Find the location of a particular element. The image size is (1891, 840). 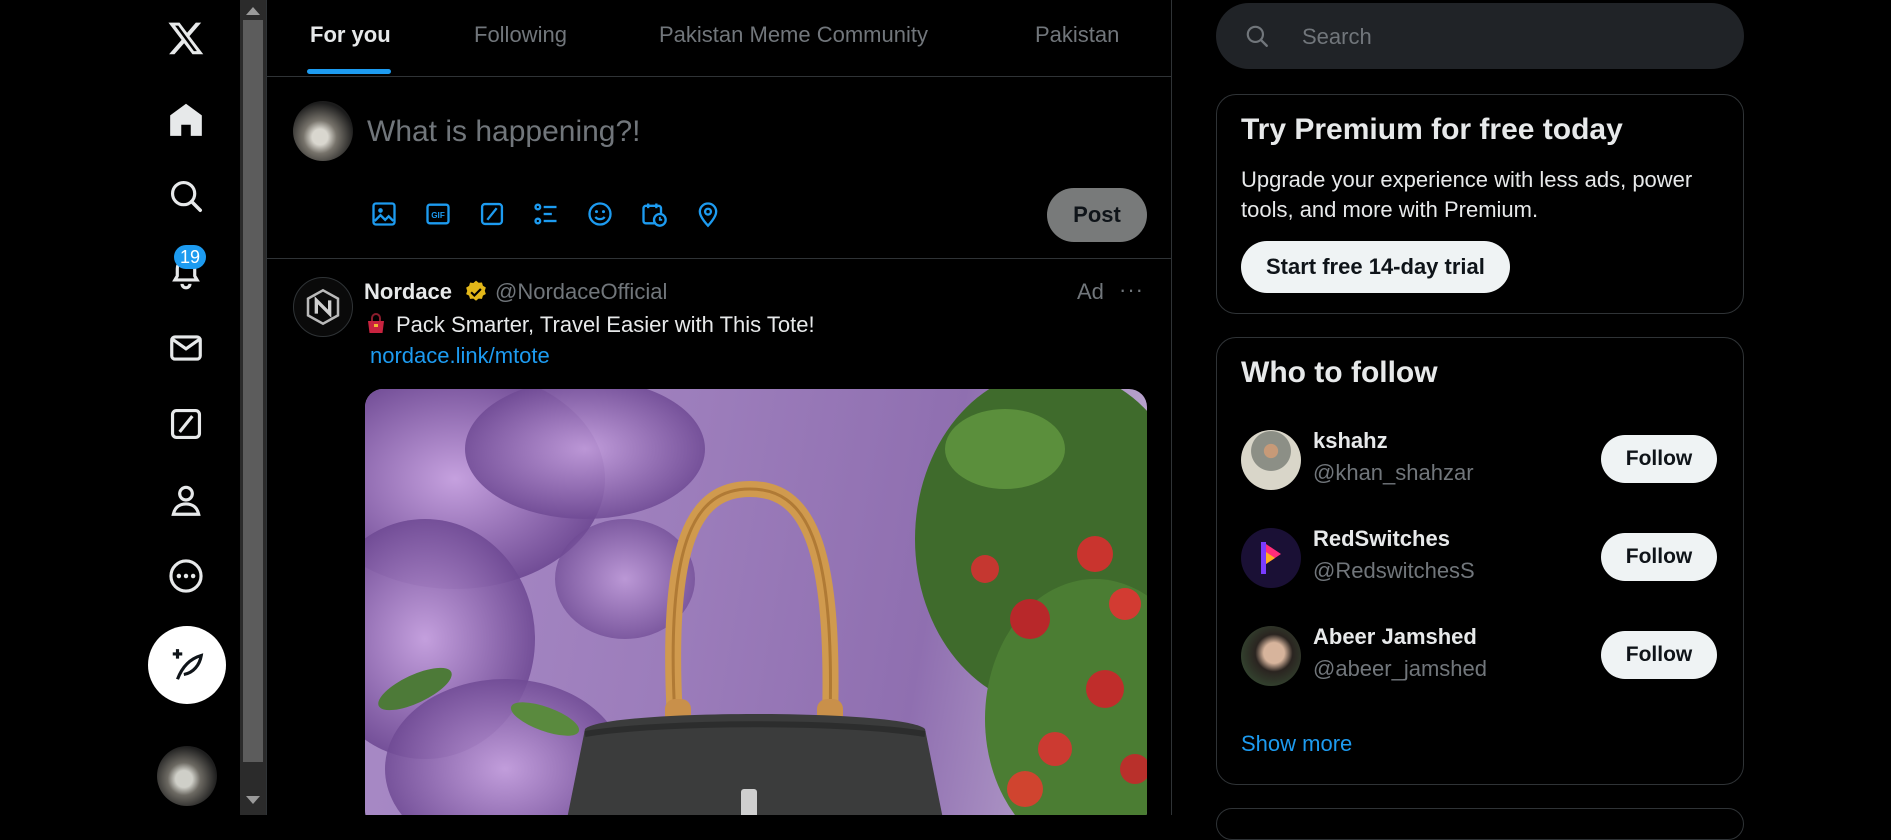

suggested-user-name: kshahz is located at coordinates (1350, 441).